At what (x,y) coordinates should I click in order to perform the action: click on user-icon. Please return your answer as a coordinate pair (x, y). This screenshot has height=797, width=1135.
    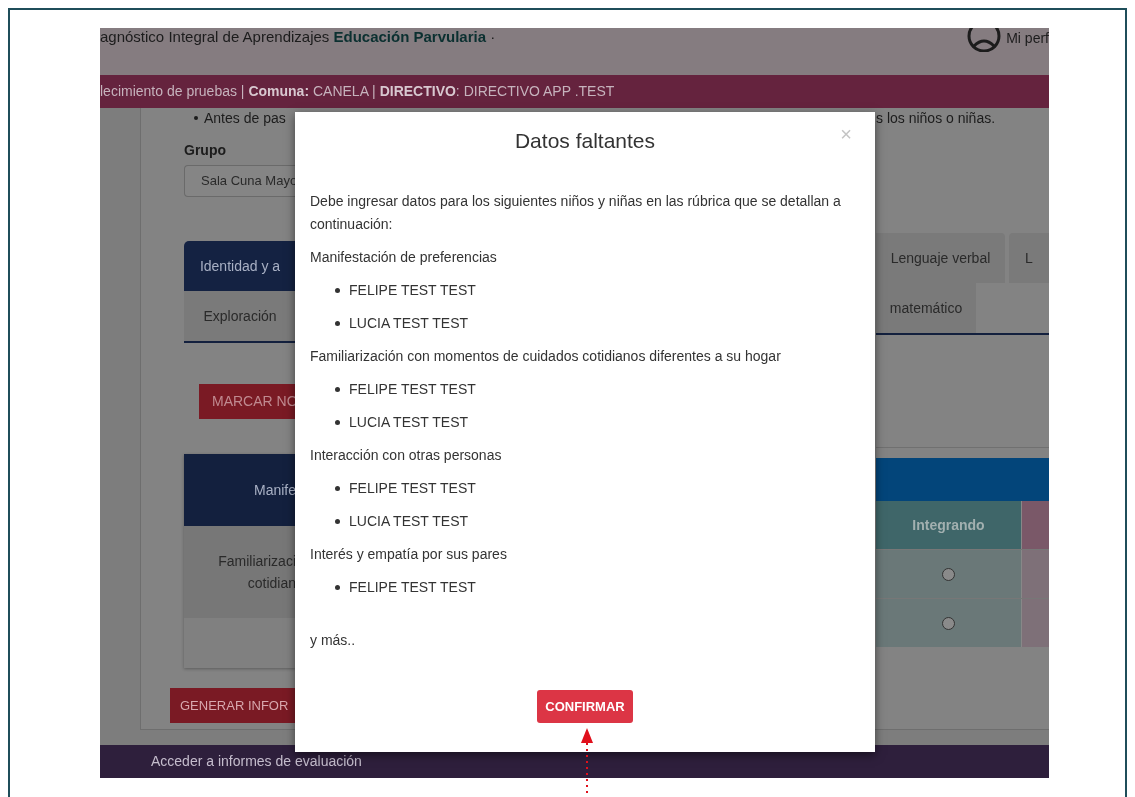
    Looking at the image, I should click on (984, 40).